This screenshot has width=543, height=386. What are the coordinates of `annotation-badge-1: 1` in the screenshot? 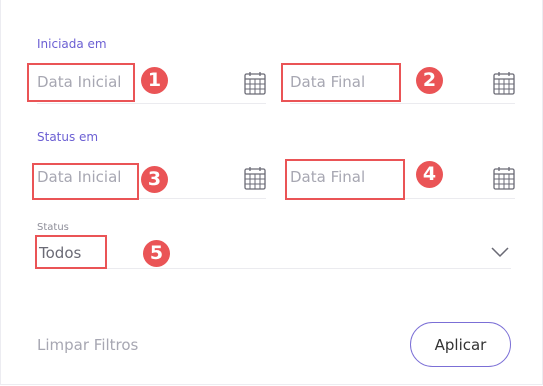 It's located at (154, 80).